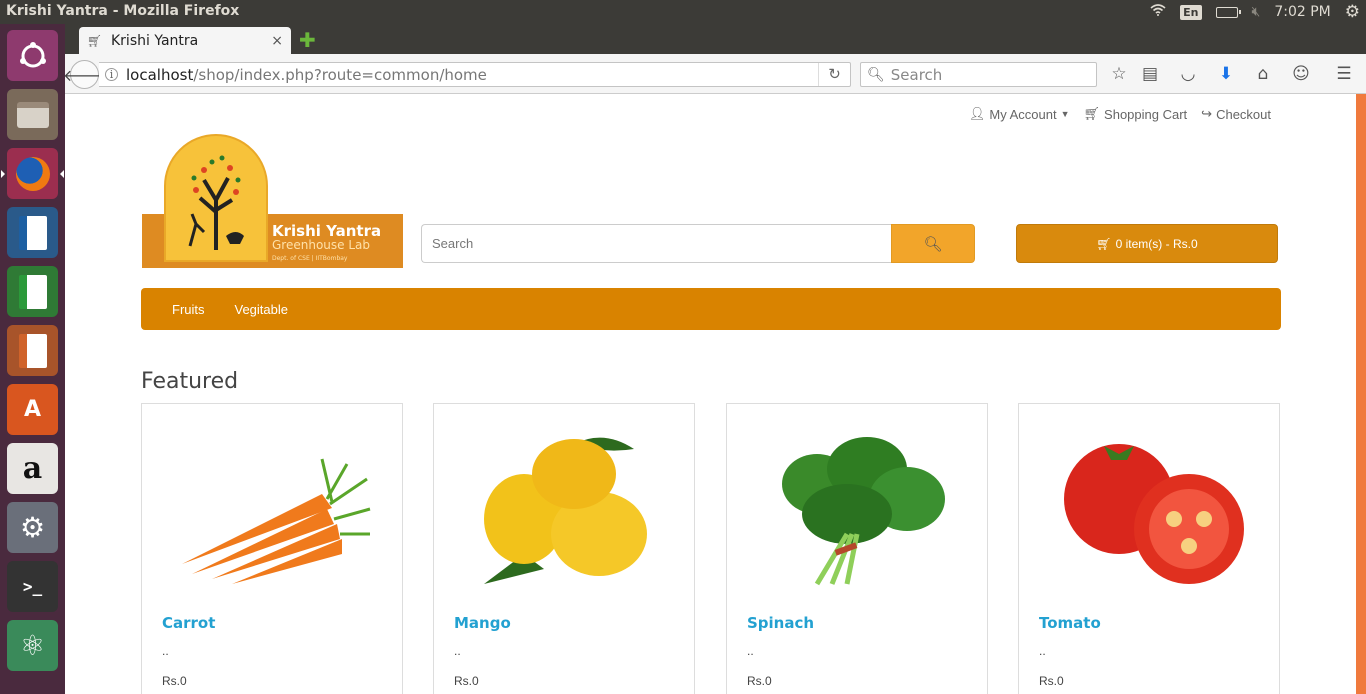 This screenshot has height=694, width=1366. I want to click on site-search-placeholder: Search, so click(453, 243).